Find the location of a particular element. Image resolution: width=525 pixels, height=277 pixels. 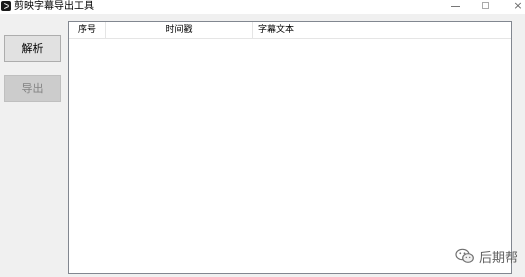

column-header-timestamp: 时间戳 is located at coordinates (179, 30).